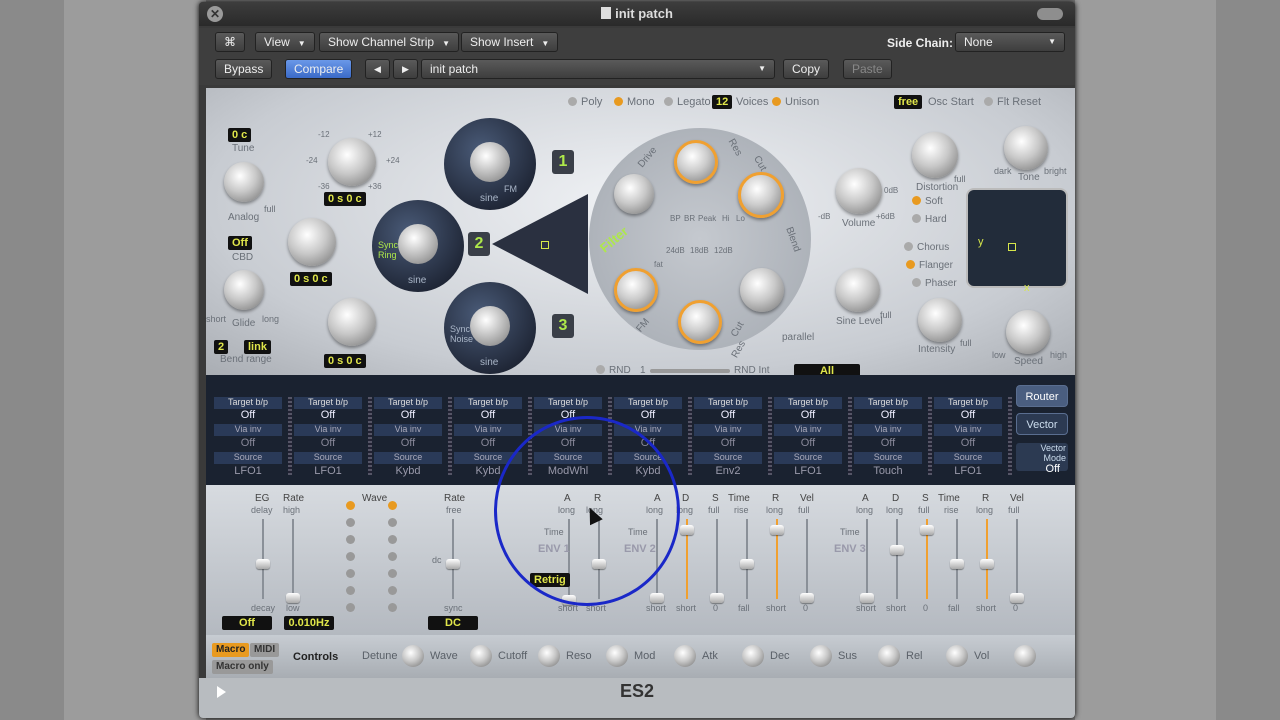 The image size is (1280, 720). I want to click on copy-button: Copy, so click(806, 69).